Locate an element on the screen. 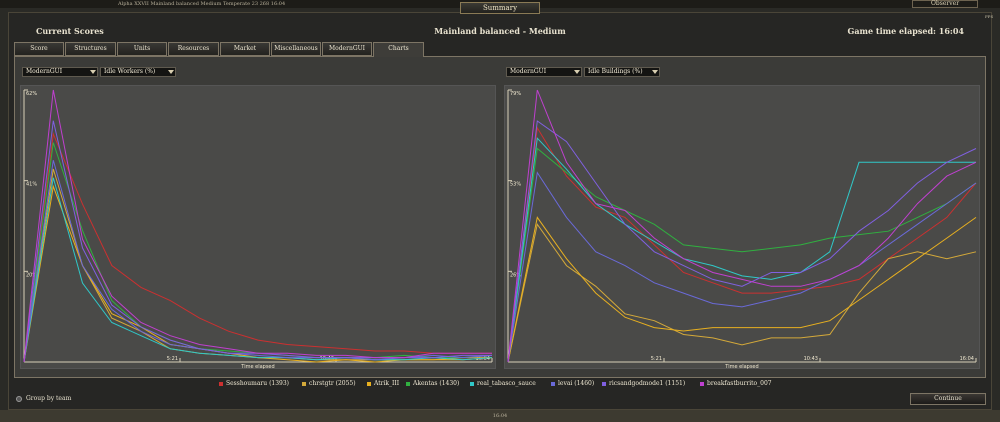 The height and width of the screenshot is (422, 1000). legend-label: Atrik_III is located at coordinates (387, 383).